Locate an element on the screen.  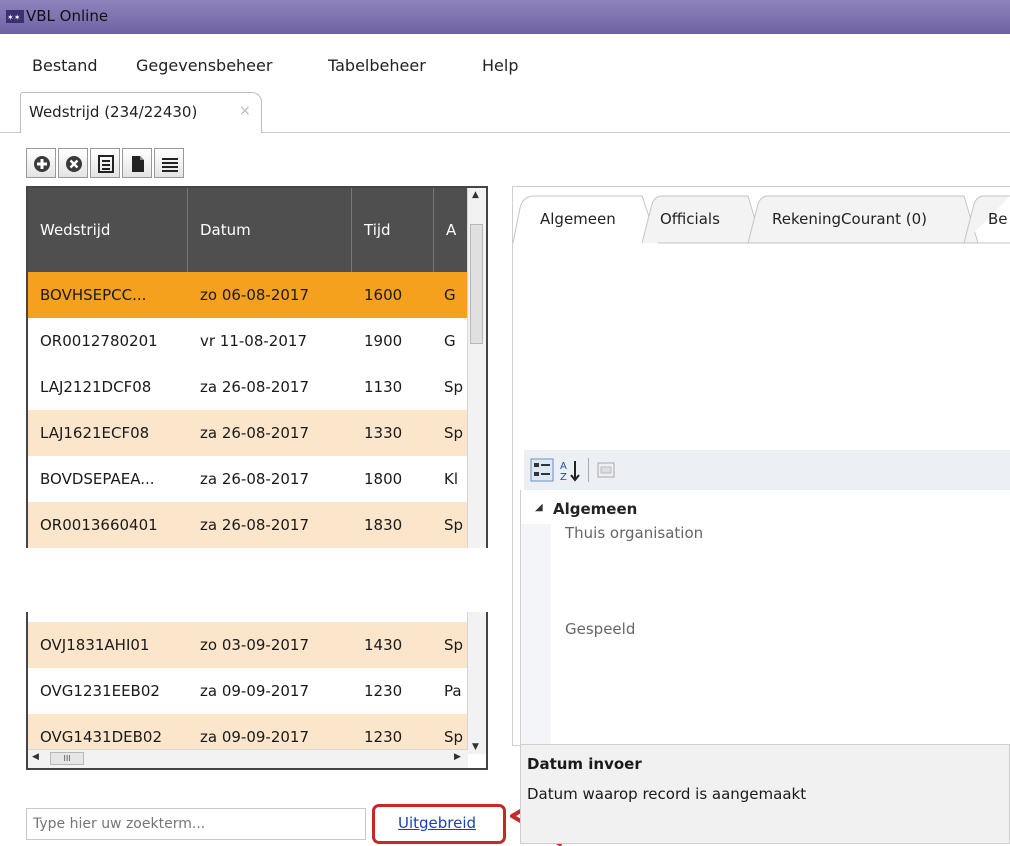
column-header-wedstrijd: Wedstrijd is located at coordinates (108, 230).